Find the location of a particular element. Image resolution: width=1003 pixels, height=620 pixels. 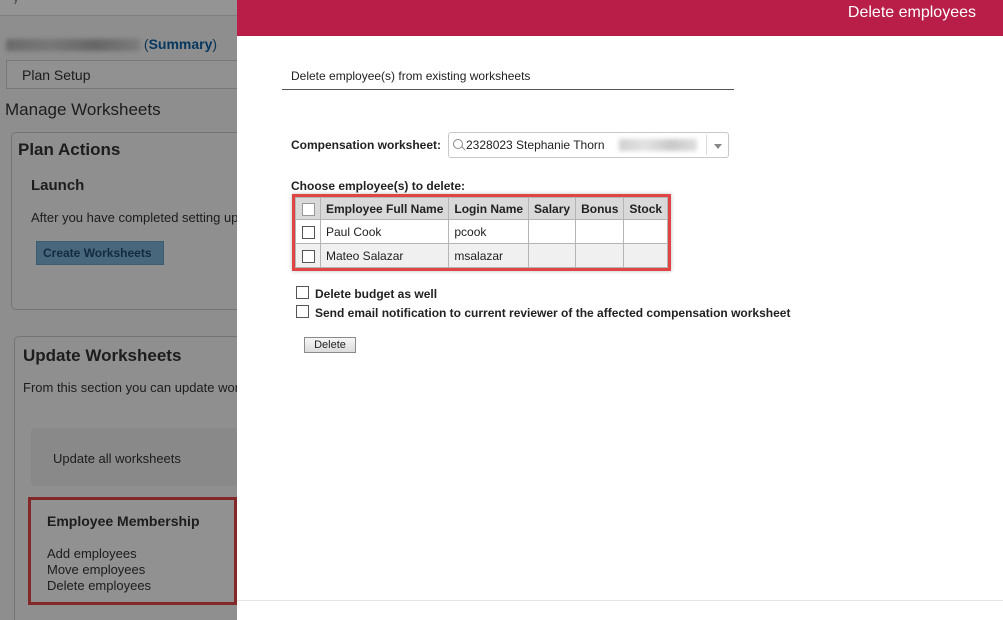

select-all-cell is located at coordinates (308, 208).